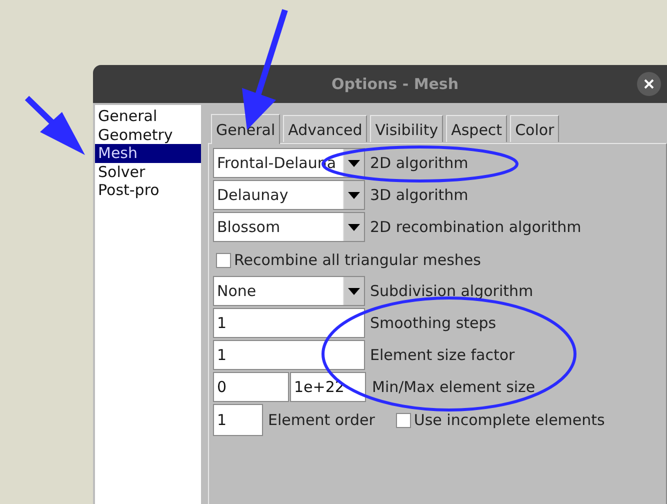 The image size is (667, 504). I want to click on field-label: Element size factor, so click(442, 355).